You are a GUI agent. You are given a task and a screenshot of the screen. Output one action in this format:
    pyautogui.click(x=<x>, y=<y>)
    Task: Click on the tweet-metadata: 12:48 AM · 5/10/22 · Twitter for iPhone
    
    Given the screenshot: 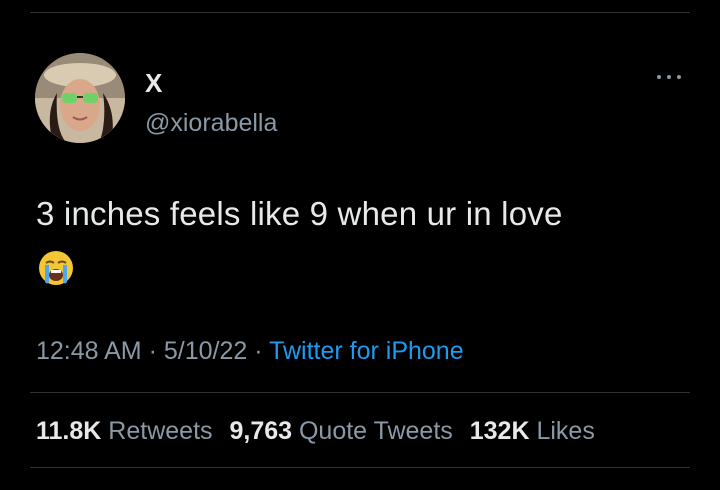 What is the action you would take?
    pyautogui.click(x=250, y=351)
    